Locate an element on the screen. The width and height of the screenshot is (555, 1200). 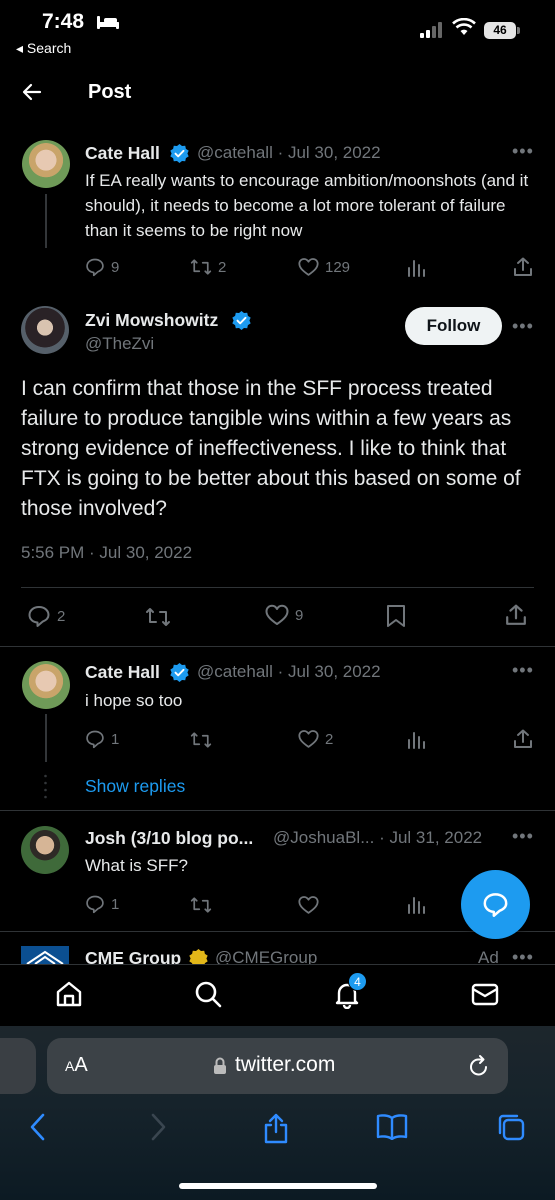
ad-label: Ad is located at coordinates (488, 956).